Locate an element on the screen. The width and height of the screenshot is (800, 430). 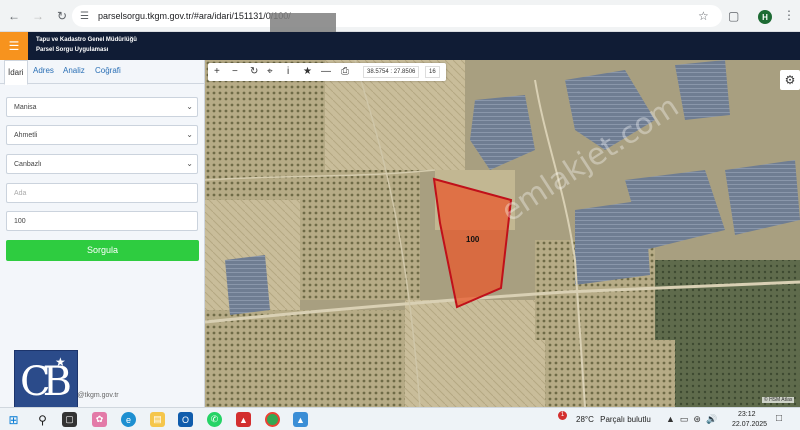
forward-icon: → is located at coordinates (38, 16).